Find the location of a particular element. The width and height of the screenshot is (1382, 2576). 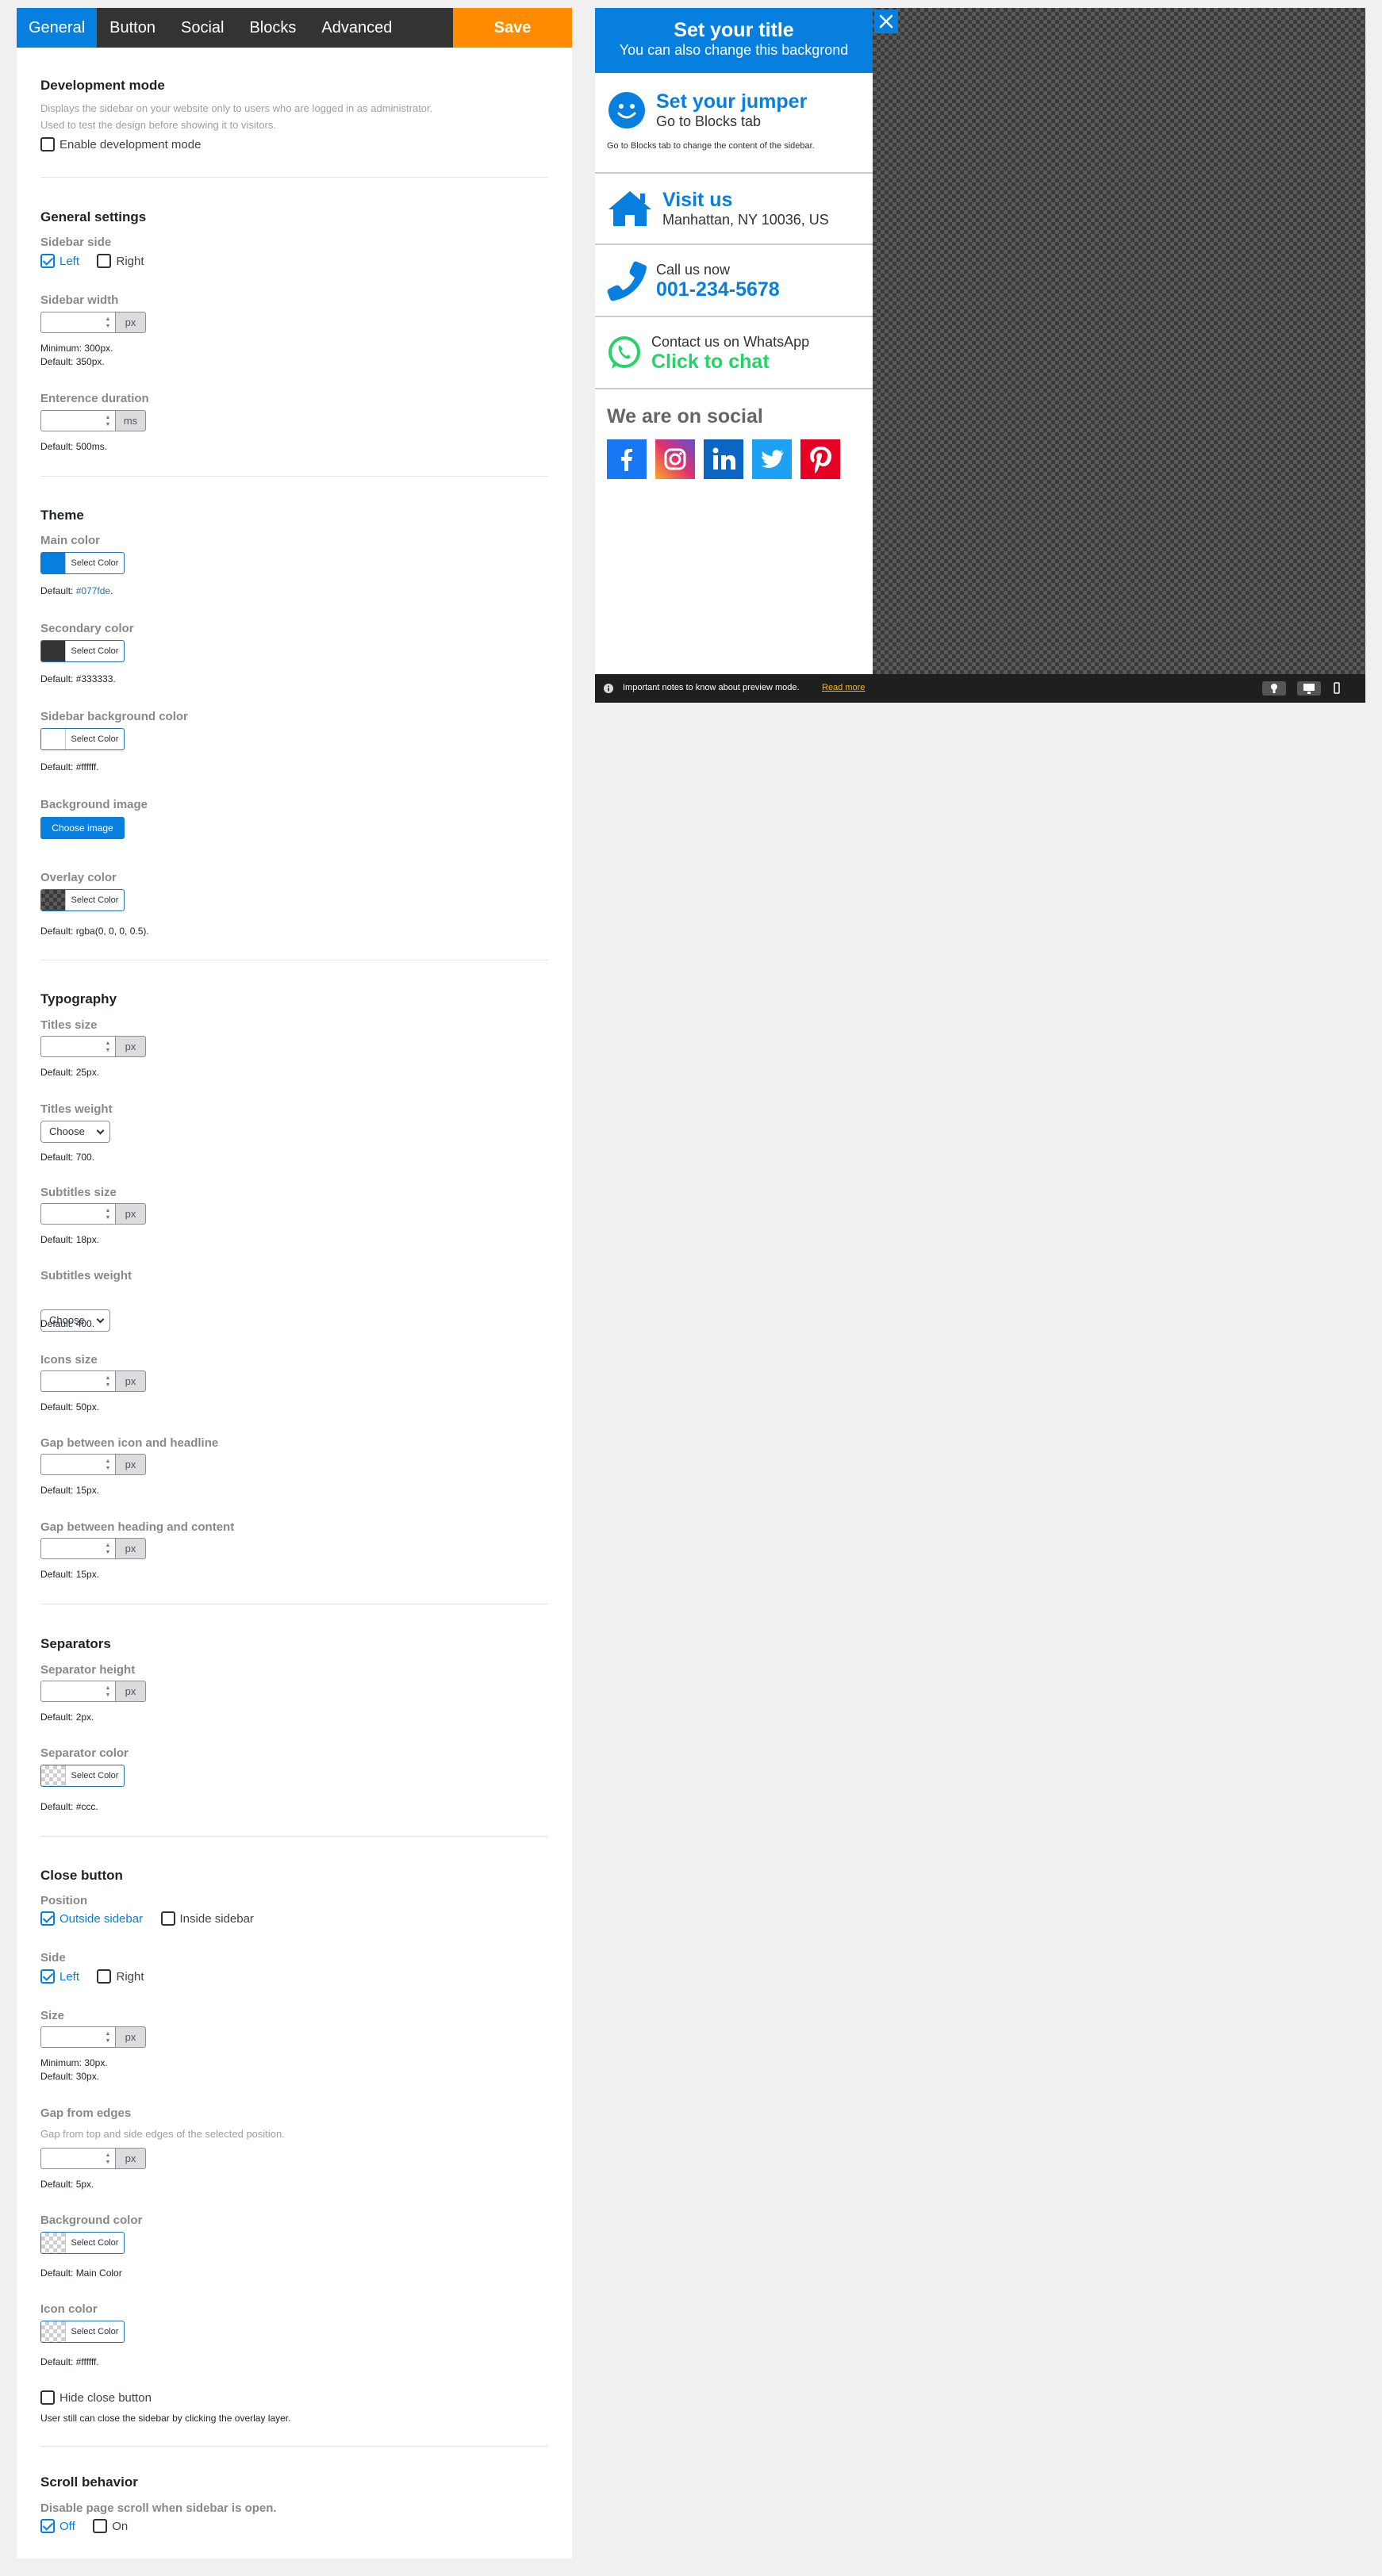

separator-color-swatch is located at coordinates (53, 1776).